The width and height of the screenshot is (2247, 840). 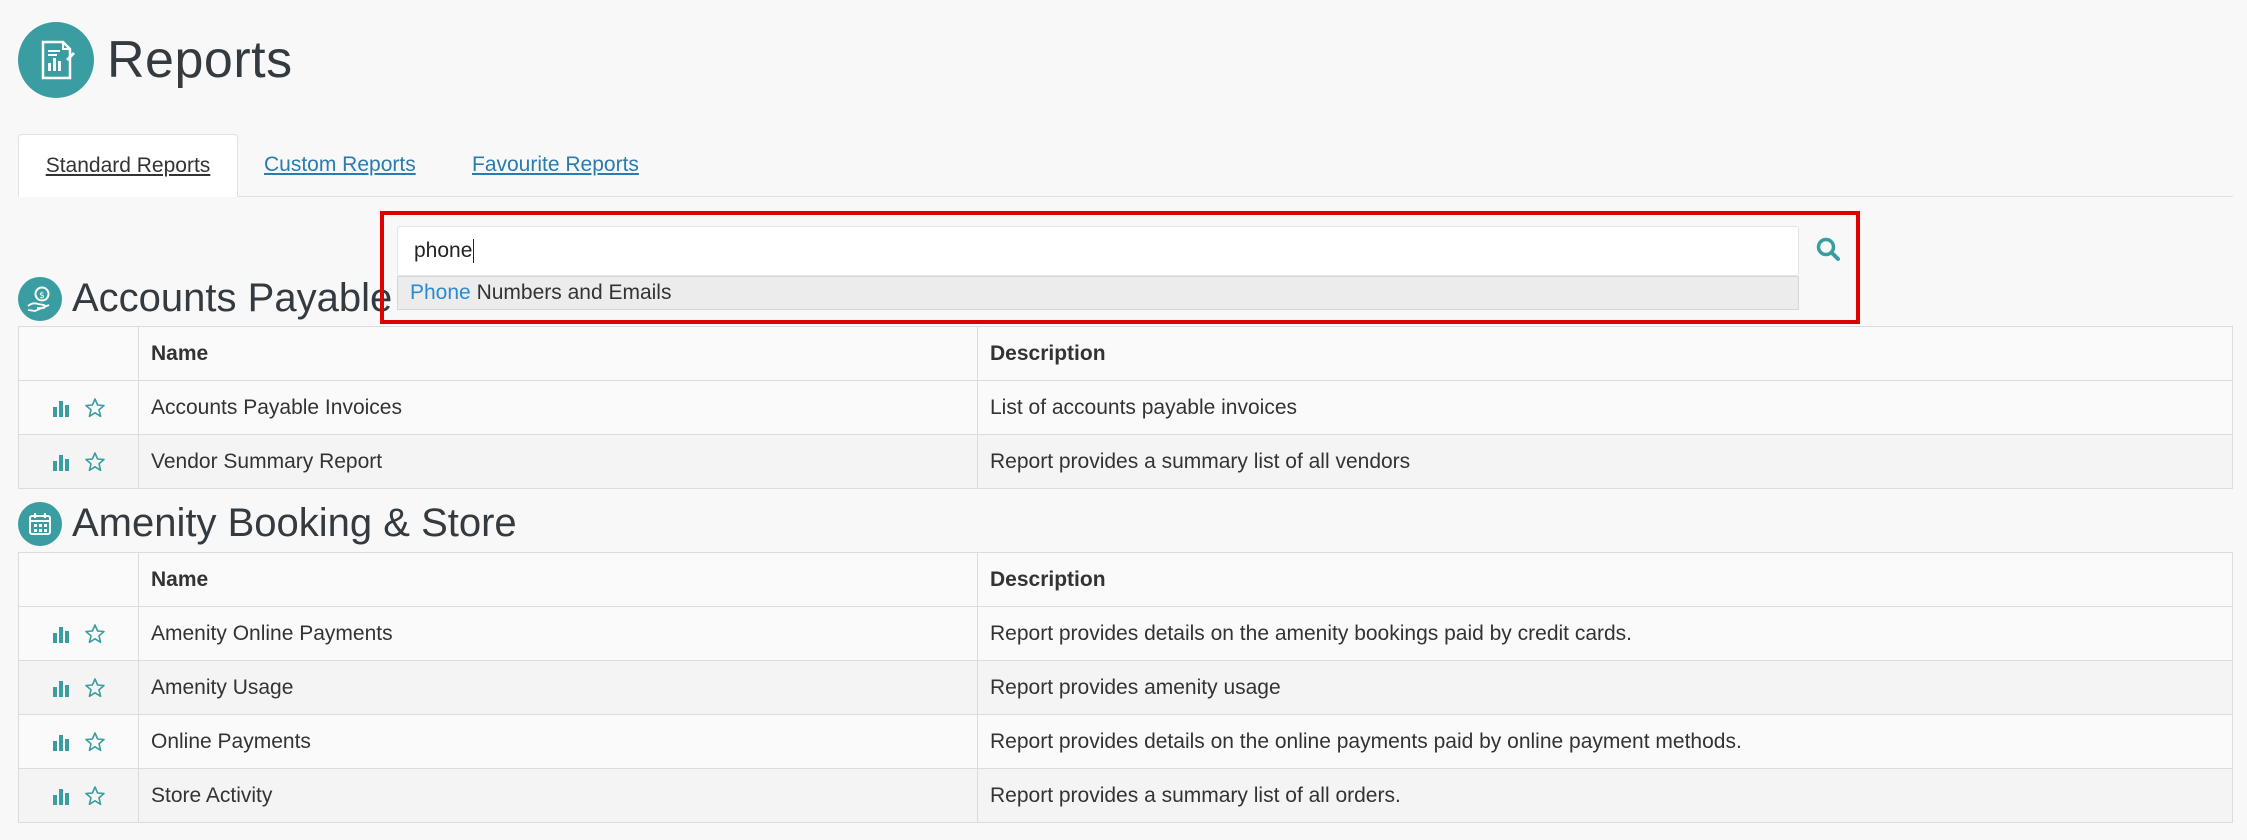 I want to click on calendar-icon, so click(x=40, y=523).